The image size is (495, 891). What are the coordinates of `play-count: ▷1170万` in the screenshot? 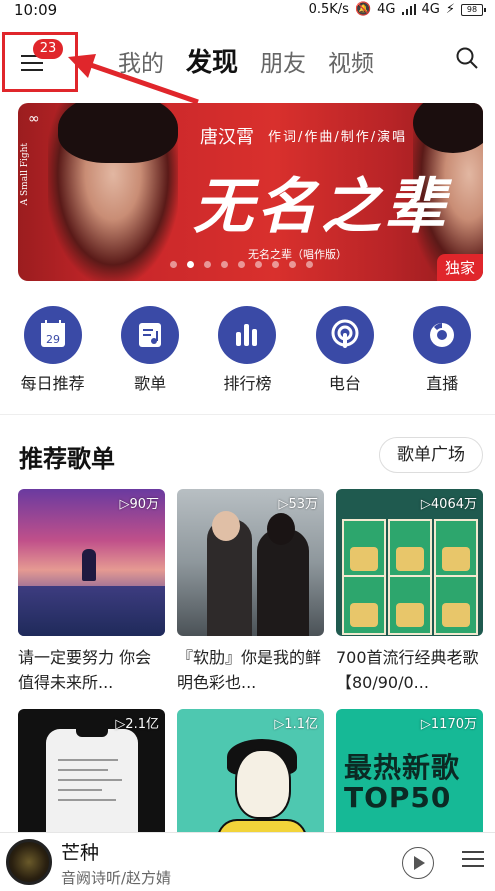 It's located at (448, 724).